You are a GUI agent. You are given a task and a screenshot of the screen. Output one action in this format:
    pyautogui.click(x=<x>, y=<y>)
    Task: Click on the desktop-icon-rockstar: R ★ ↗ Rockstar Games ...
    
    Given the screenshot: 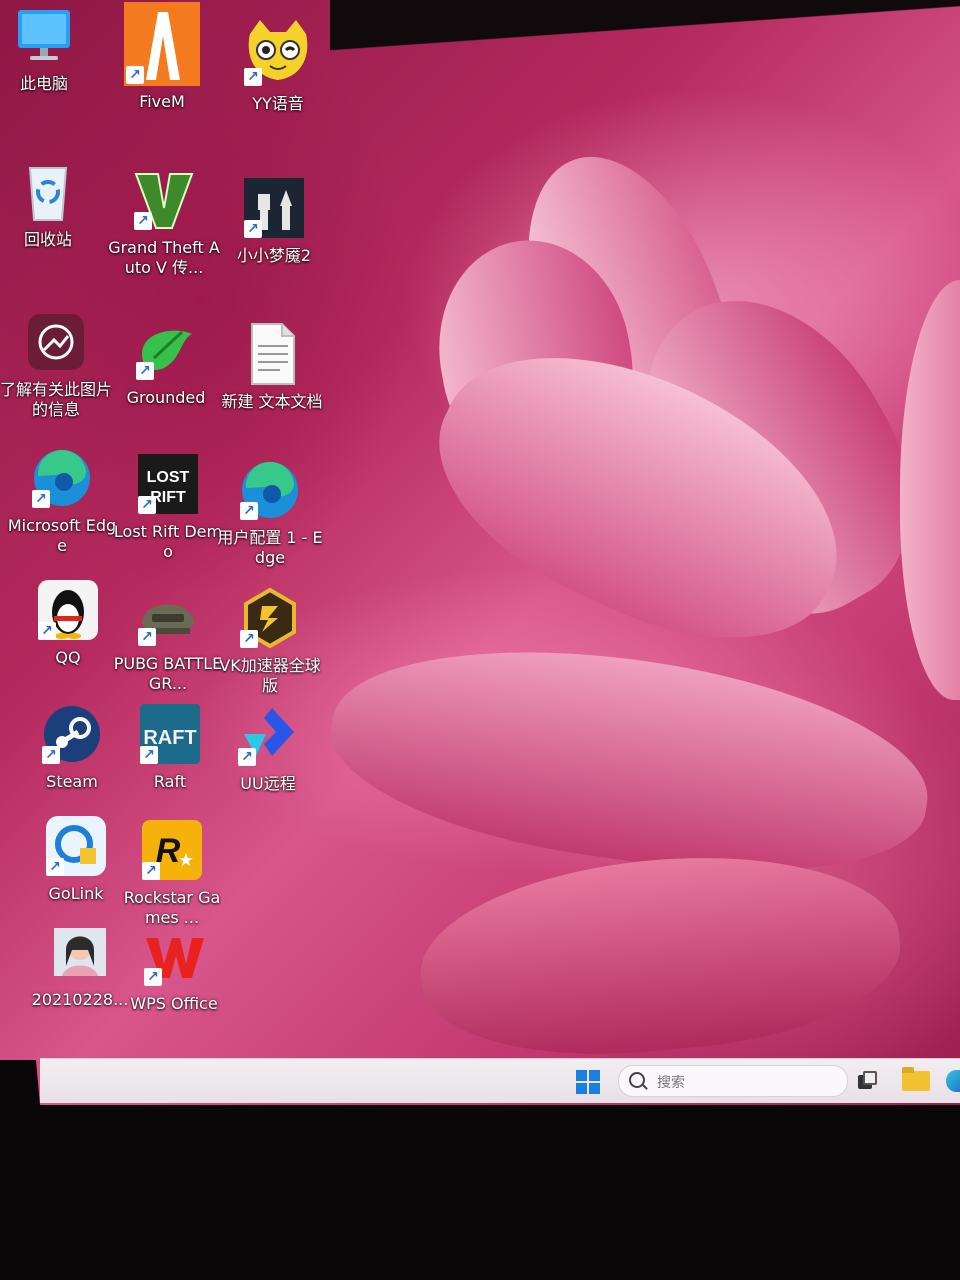 What is the action you would take?
    pyautogui.click(x=172, y=873)
    